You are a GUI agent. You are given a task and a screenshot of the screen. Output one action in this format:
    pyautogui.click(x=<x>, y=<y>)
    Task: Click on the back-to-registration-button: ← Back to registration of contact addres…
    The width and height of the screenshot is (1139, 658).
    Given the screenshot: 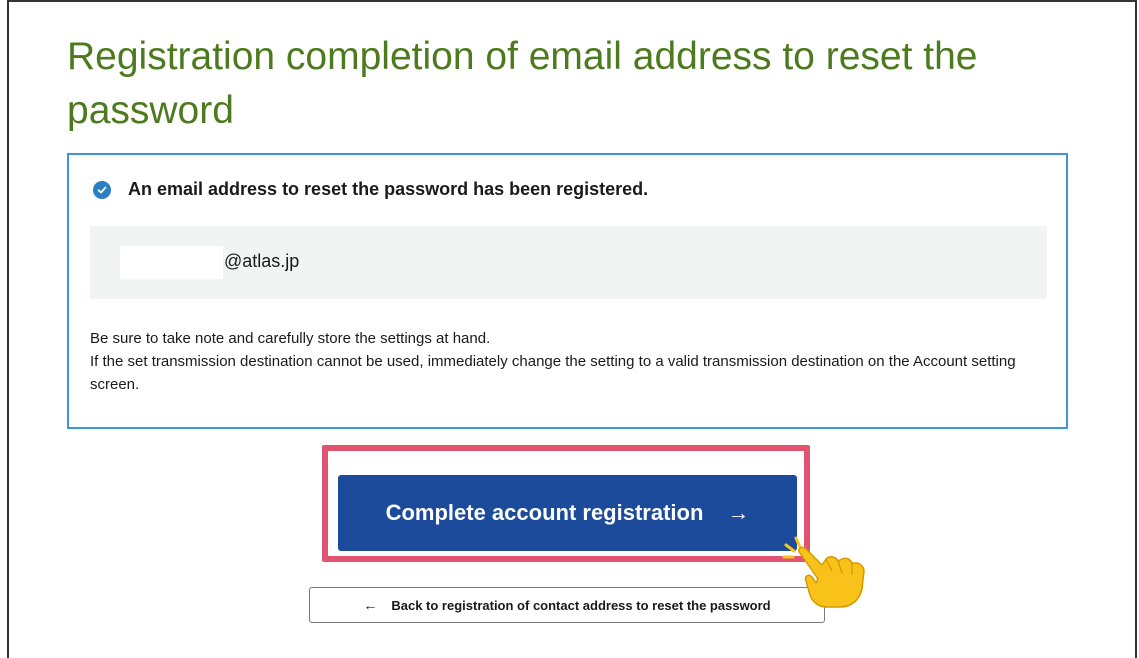 What is the action you would take?
    pyautogui.click(x=567, y=605)
    